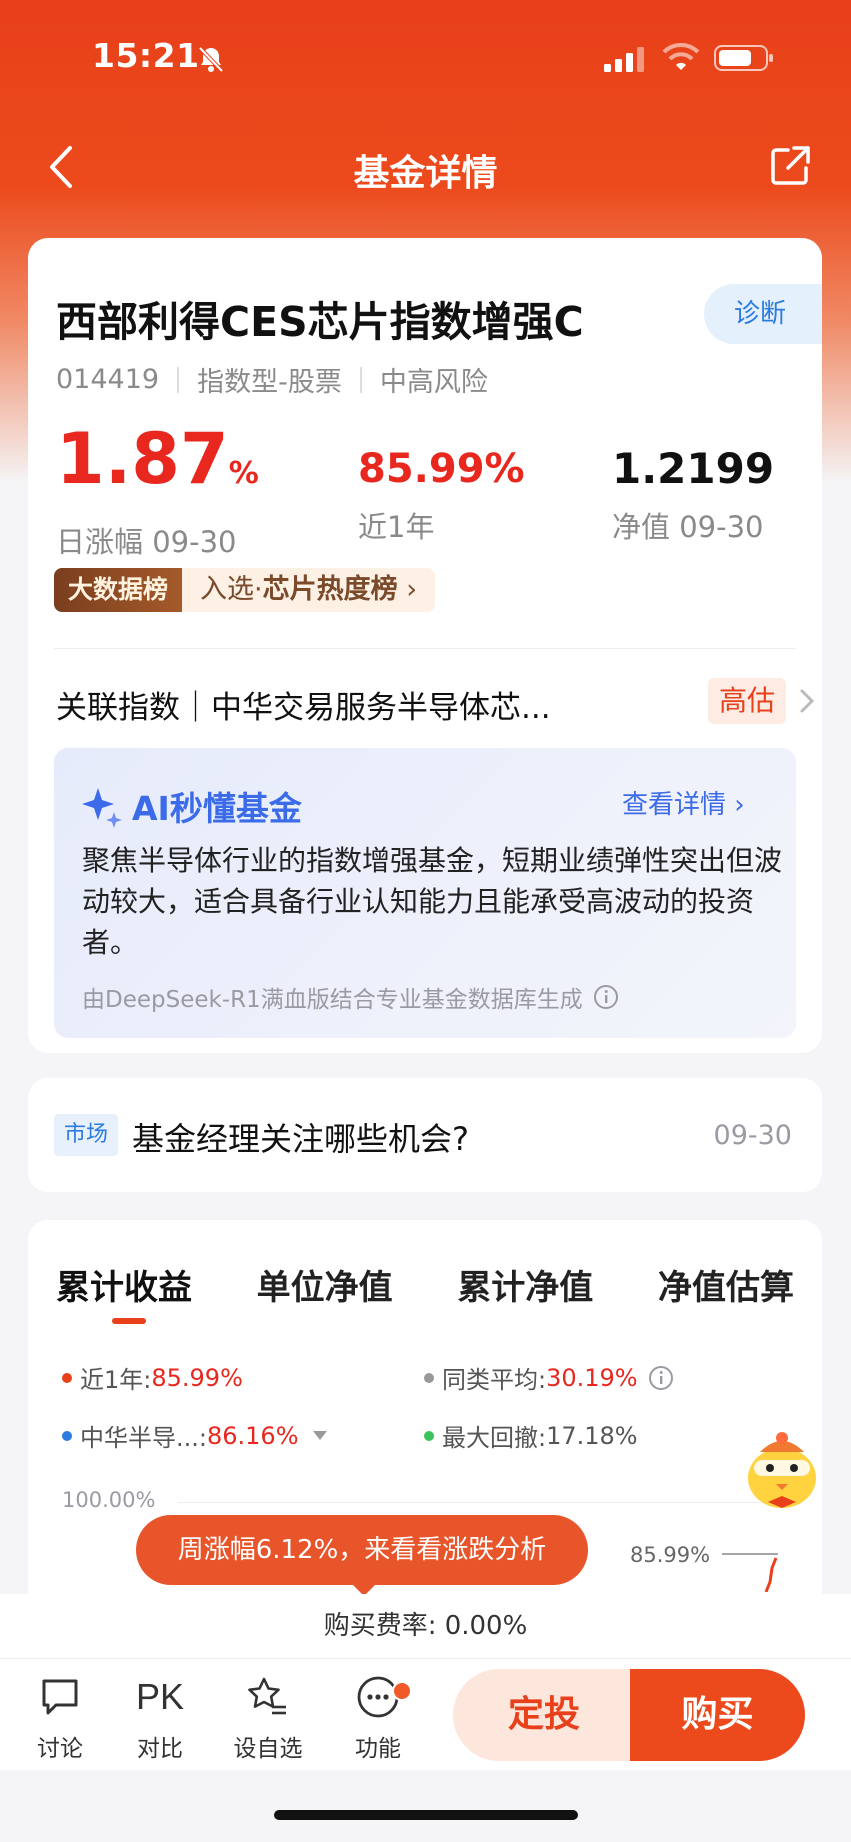 The width and height of the screenshot is (851, 1842). What do you see at coordinates (425, 1714) in the screenshot?
I see `bottom-action-bar: 讨论 PK 对比 设自选 功能 定投 购买` at bounding box center [425, 1714].